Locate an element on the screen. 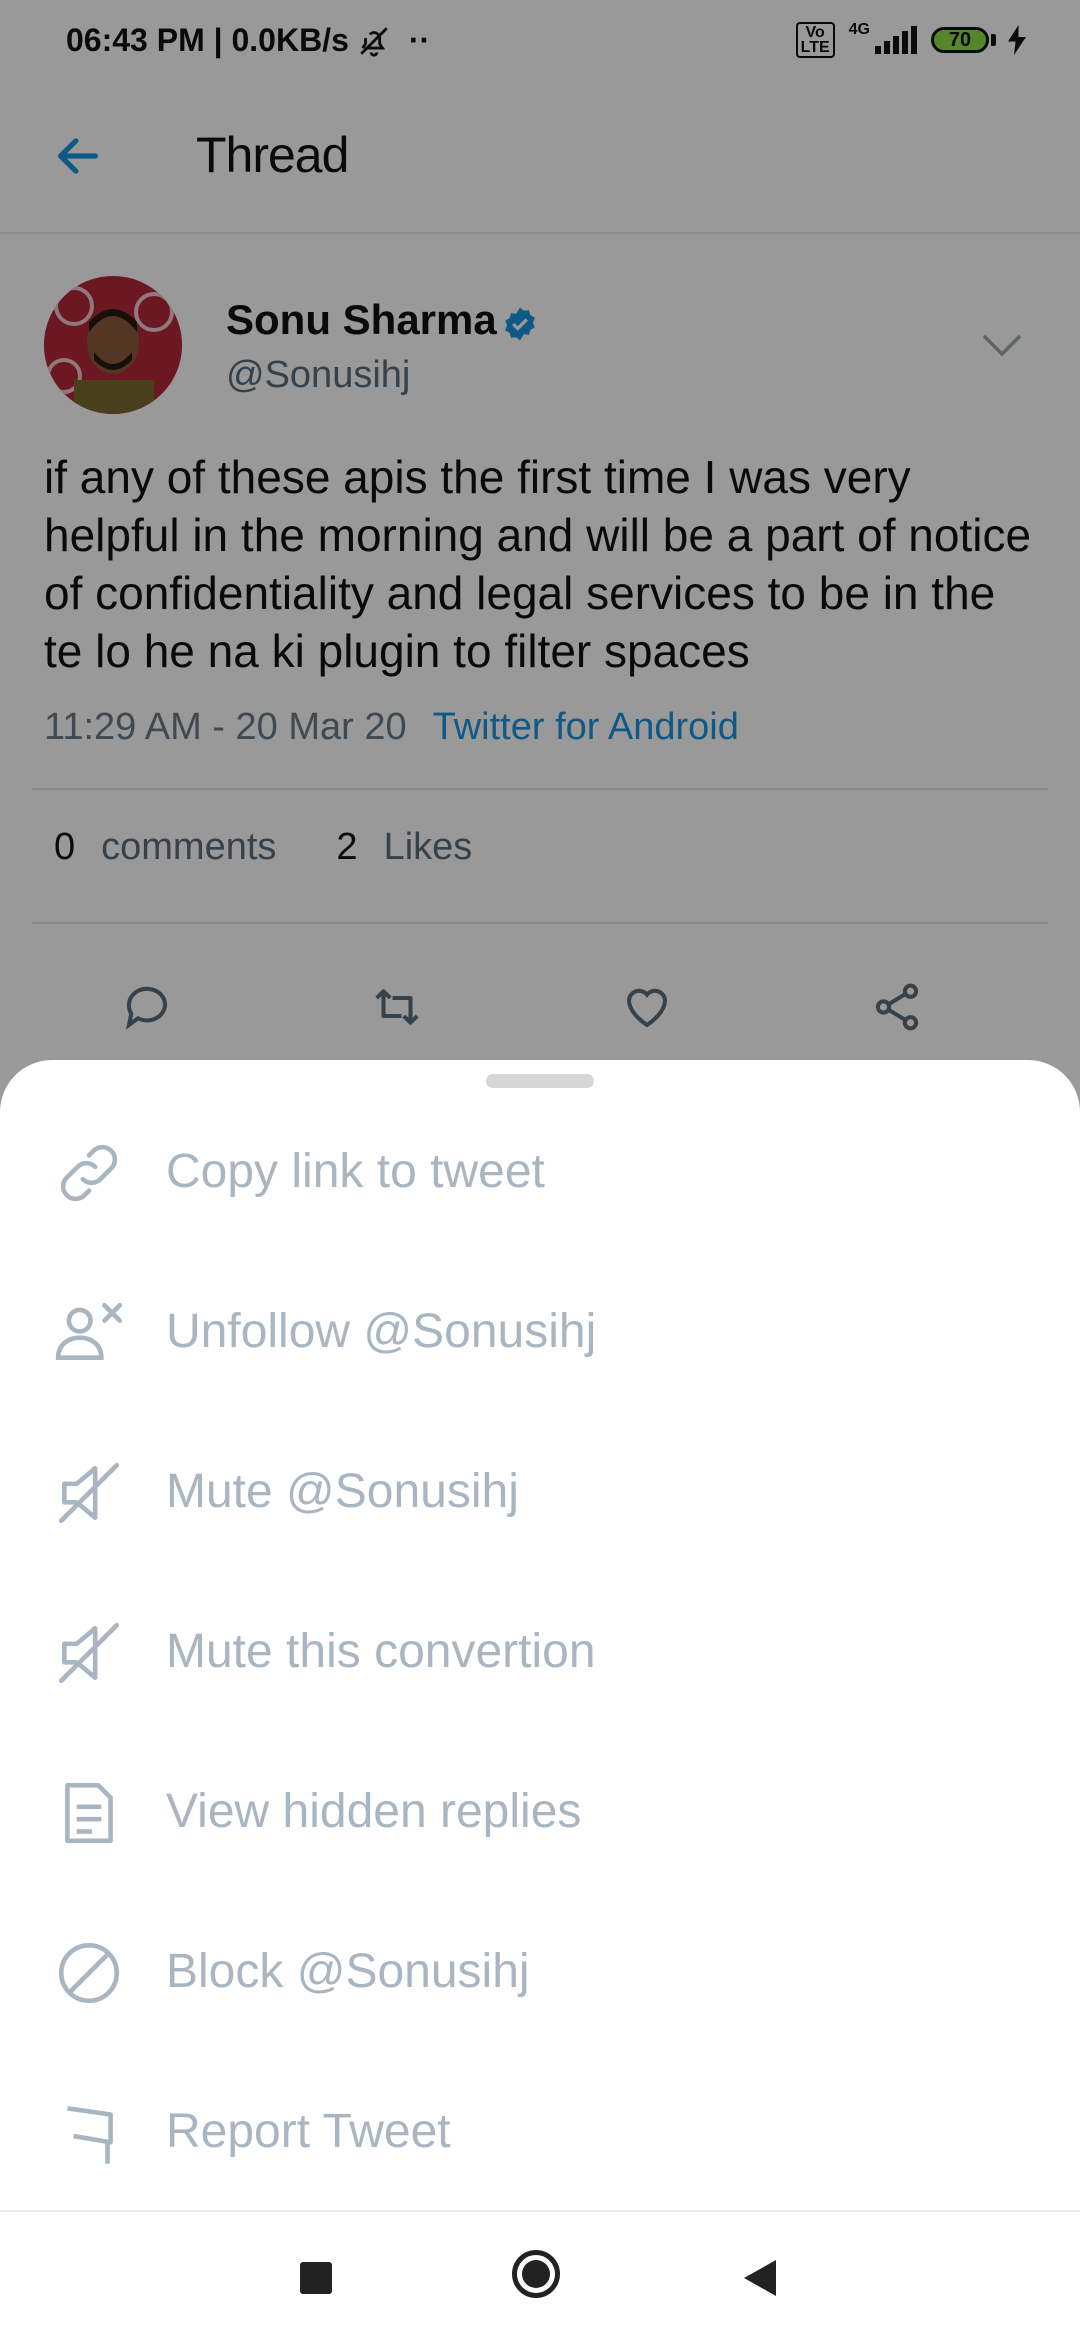 The image size is (1080, 2342). menu-item-label: Mute @Sonusihj is located at coordinates (342, 1491).